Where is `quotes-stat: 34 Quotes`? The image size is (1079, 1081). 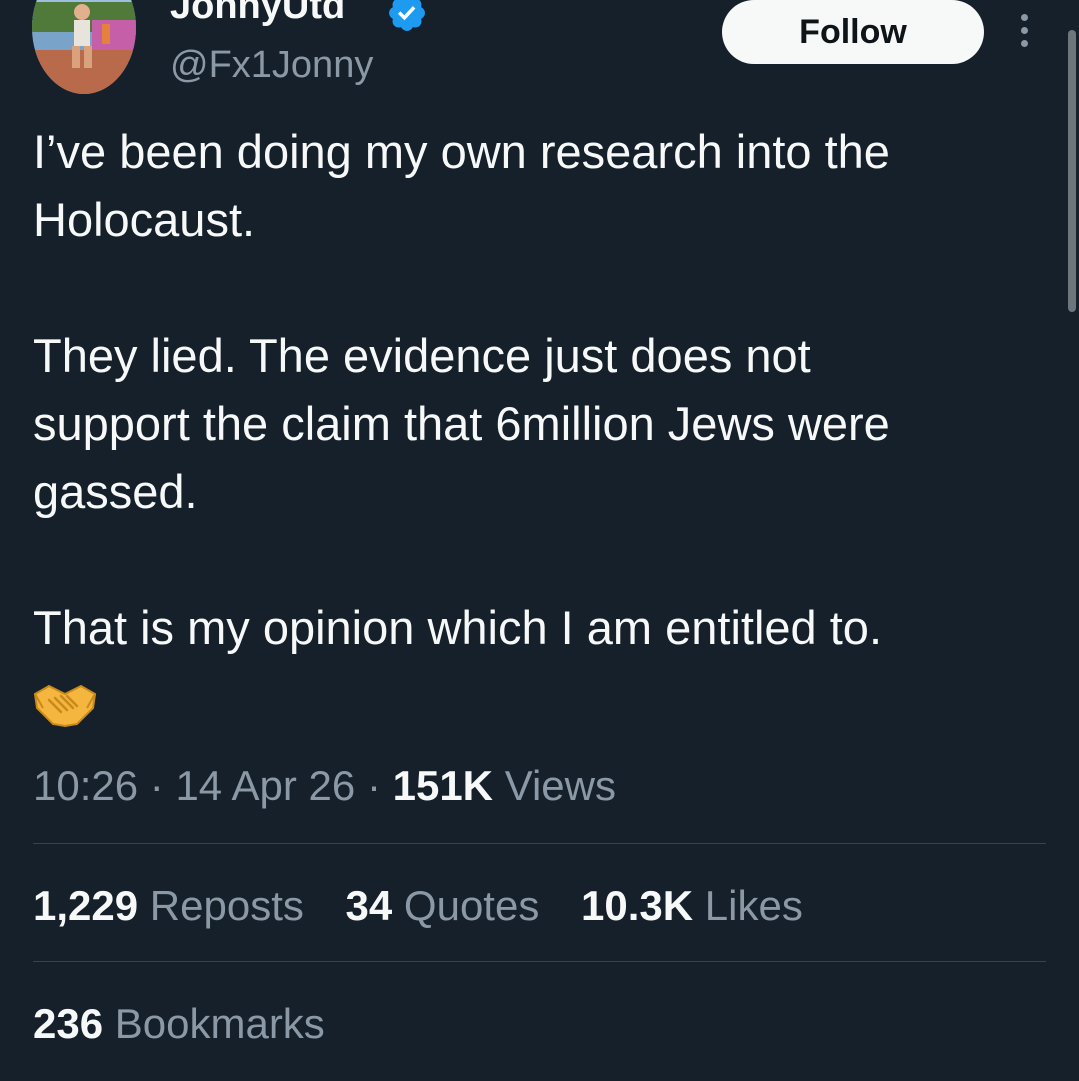
quotes-stat: 34 Quotes is located at coordinates (443, 905).